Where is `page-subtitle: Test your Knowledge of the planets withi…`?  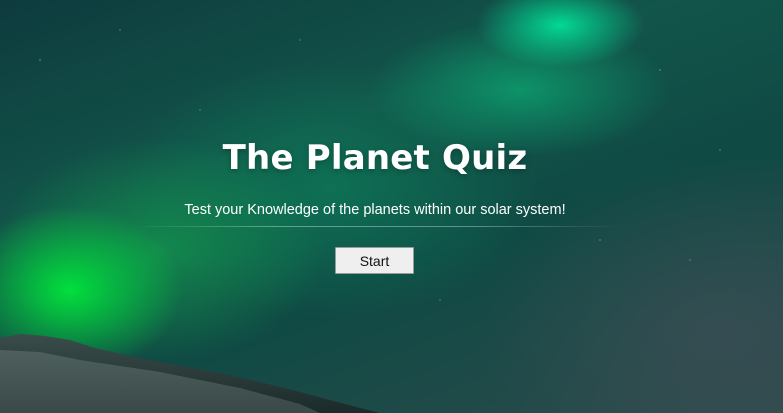 page-subtitle: Test your Knowledge of the planets withi… is located at coordinates (375, 210).